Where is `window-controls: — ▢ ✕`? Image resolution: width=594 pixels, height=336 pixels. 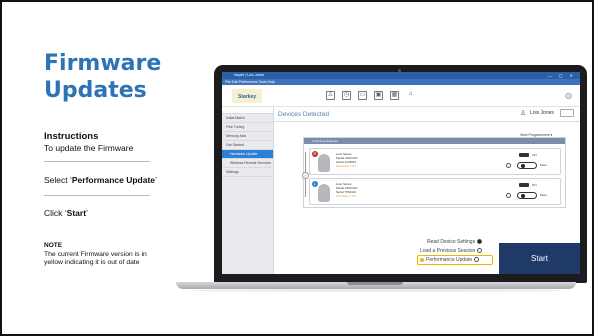
window-controls: — ▢ ✕ is located at coordinates (562, 75).